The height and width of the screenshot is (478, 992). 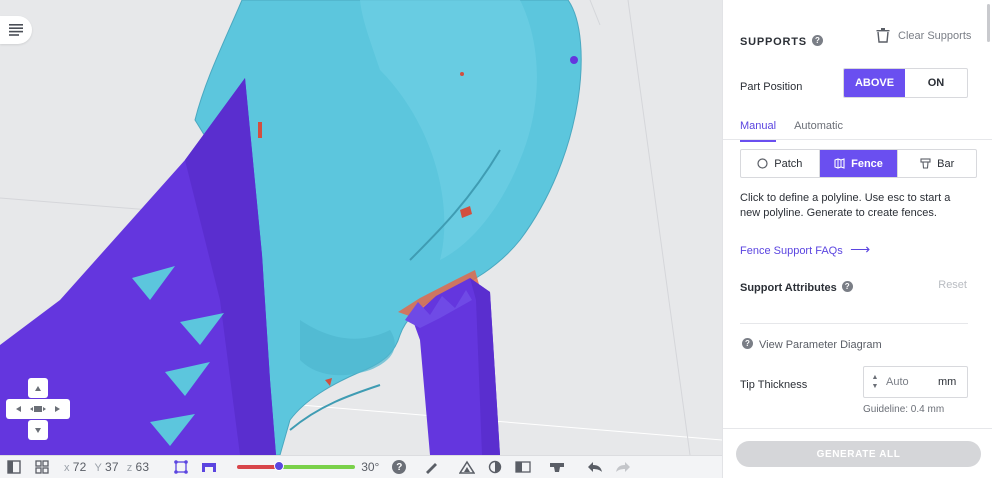 What do you see at coordinates (574, 60) in the screenshot?
I see `support-point` at bounding box center [574, 60].